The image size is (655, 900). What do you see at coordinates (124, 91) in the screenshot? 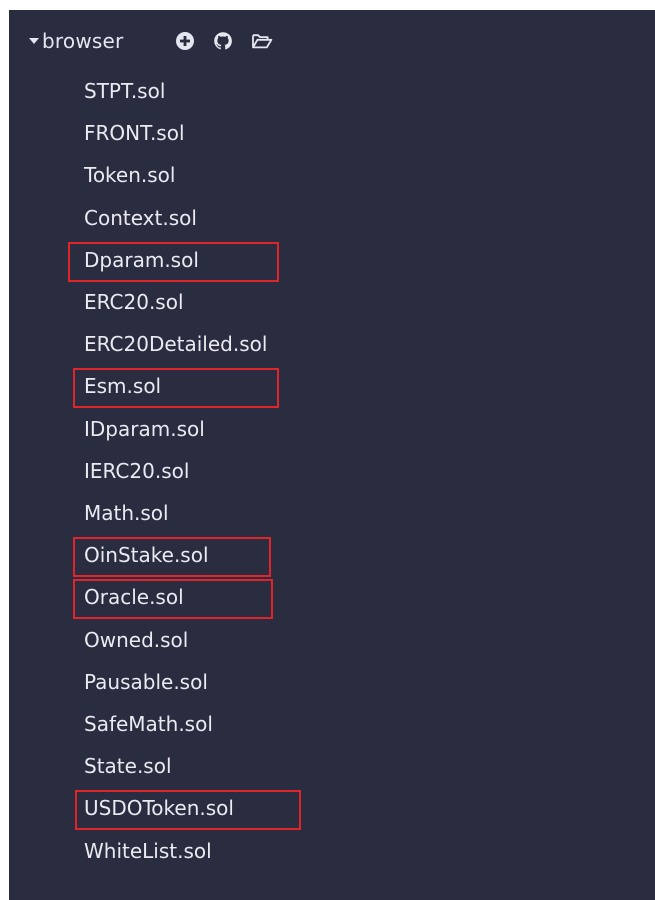
I see `file-item: STPT.sol` at bounding box center [124, 91].